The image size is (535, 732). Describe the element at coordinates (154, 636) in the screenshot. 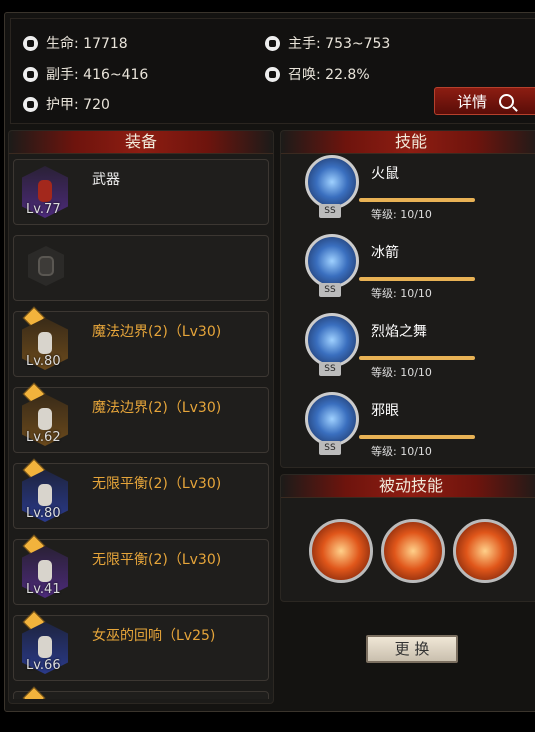

I see `item-name: 女巫的回响（Lv25)` at that location.